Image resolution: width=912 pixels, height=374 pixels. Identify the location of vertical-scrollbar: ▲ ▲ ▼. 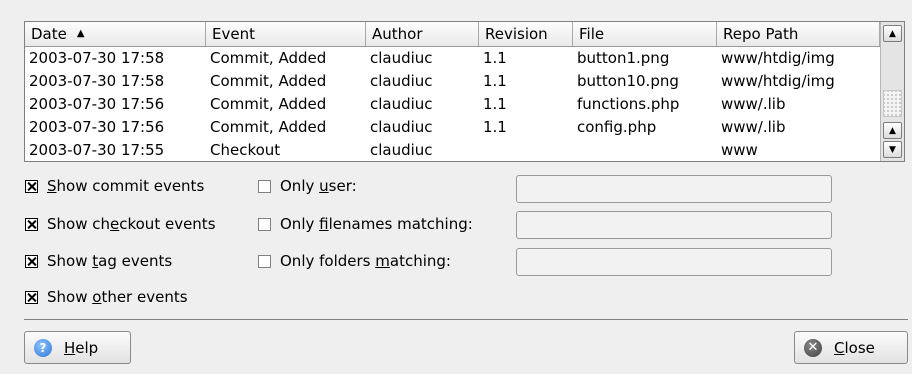
(892, 91).